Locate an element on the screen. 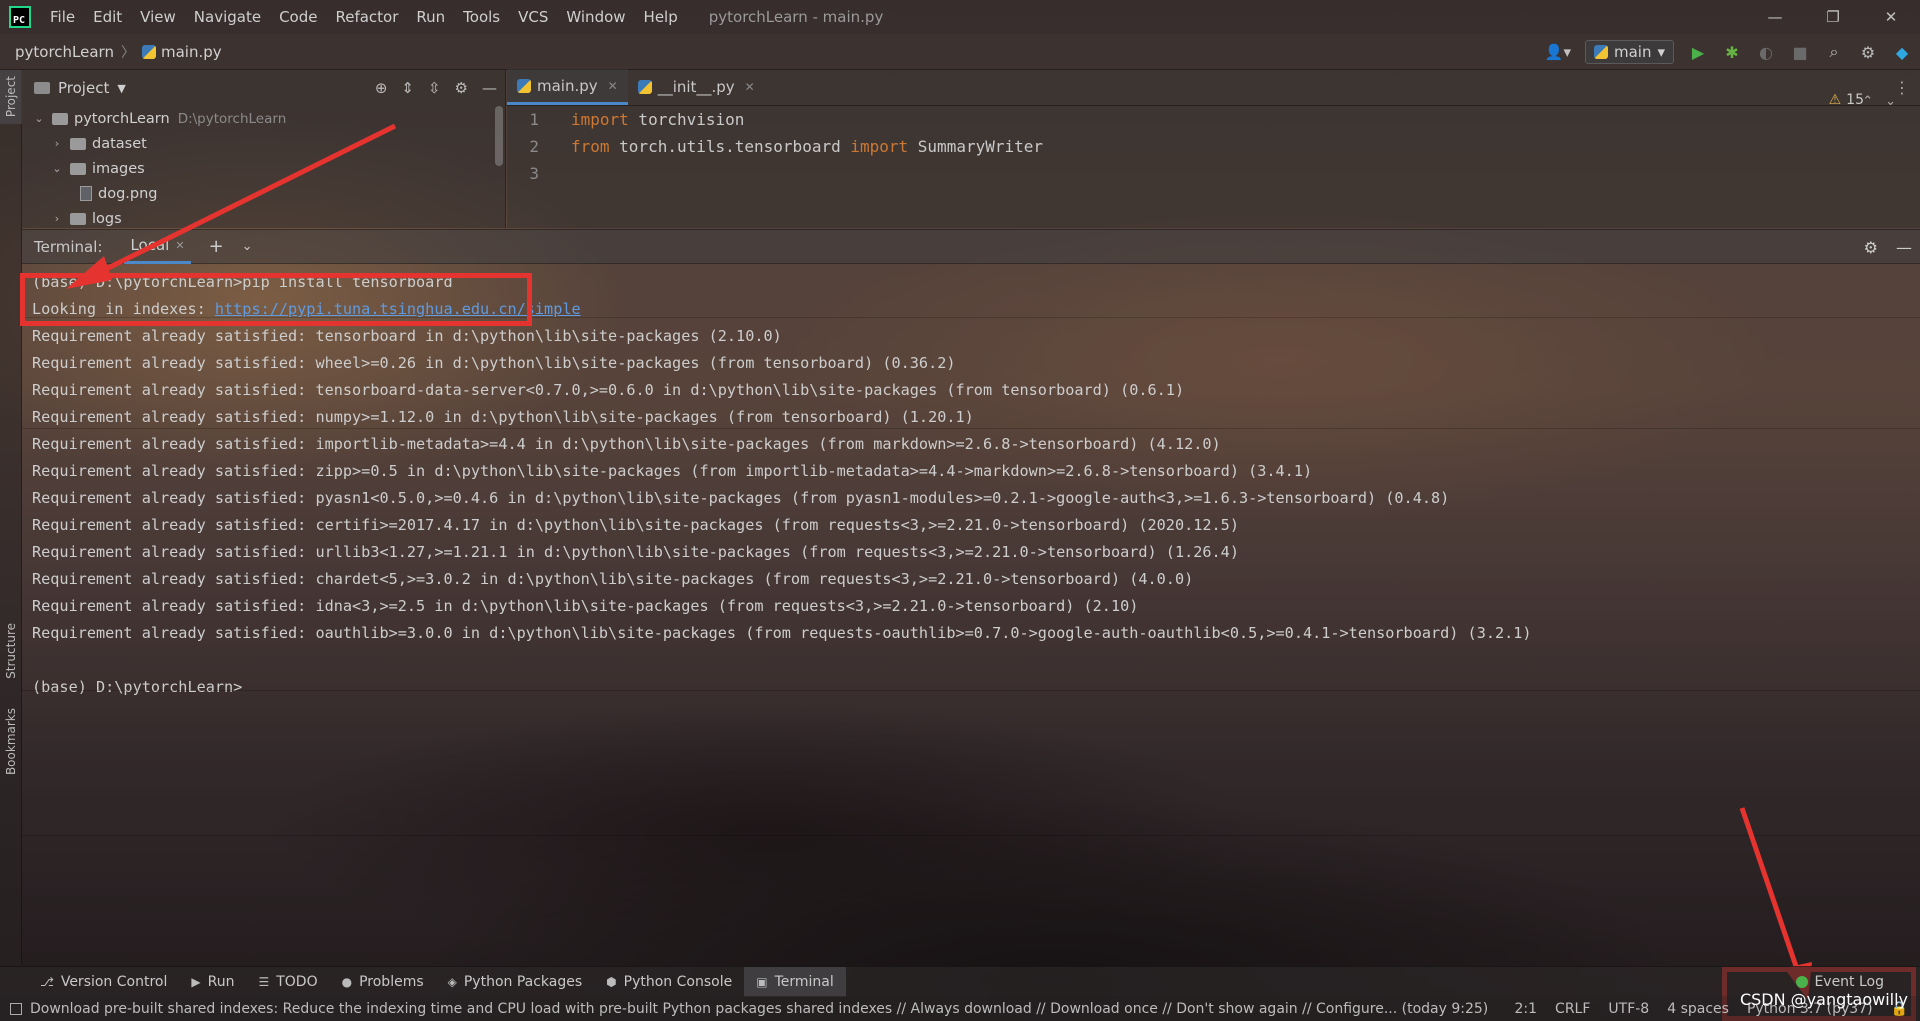 The width and height of the screenshot is (1920, 1021). file-encoding: UTF-8 is located at coordinates (1628, 1009).